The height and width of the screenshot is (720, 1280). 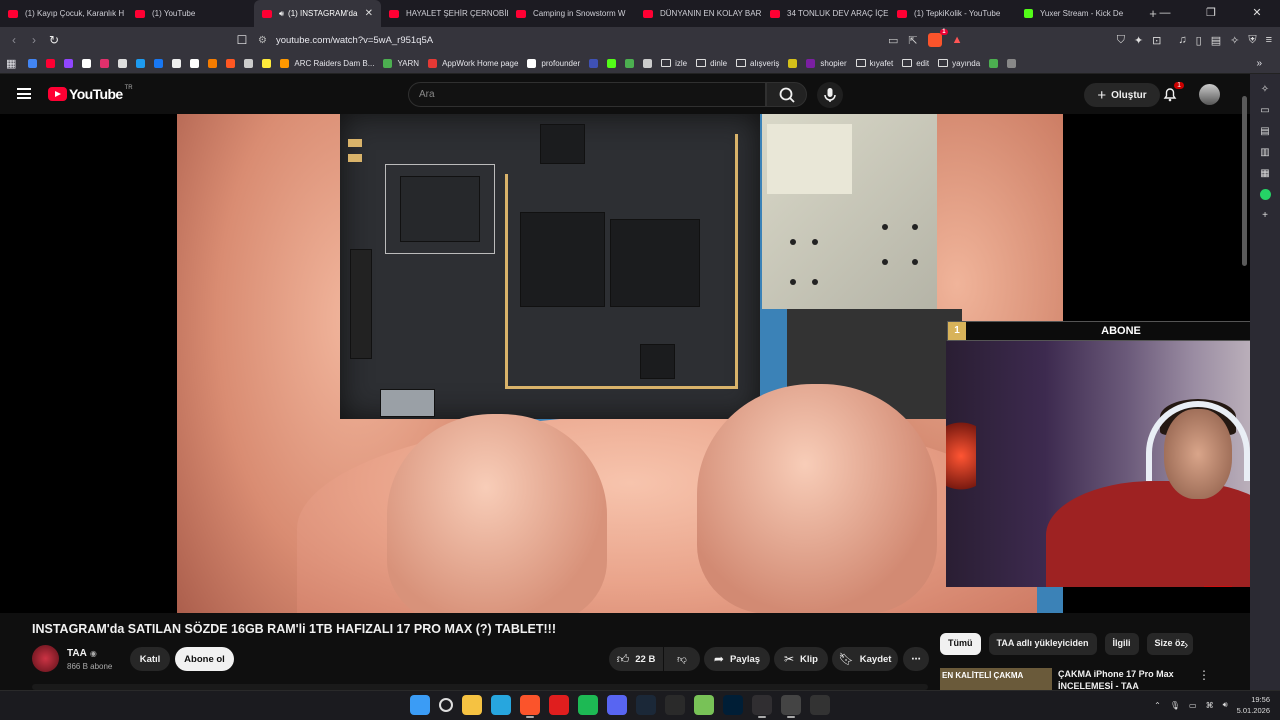 I want to click on dislike-button: 👎︎, so click(x=682, y=659).